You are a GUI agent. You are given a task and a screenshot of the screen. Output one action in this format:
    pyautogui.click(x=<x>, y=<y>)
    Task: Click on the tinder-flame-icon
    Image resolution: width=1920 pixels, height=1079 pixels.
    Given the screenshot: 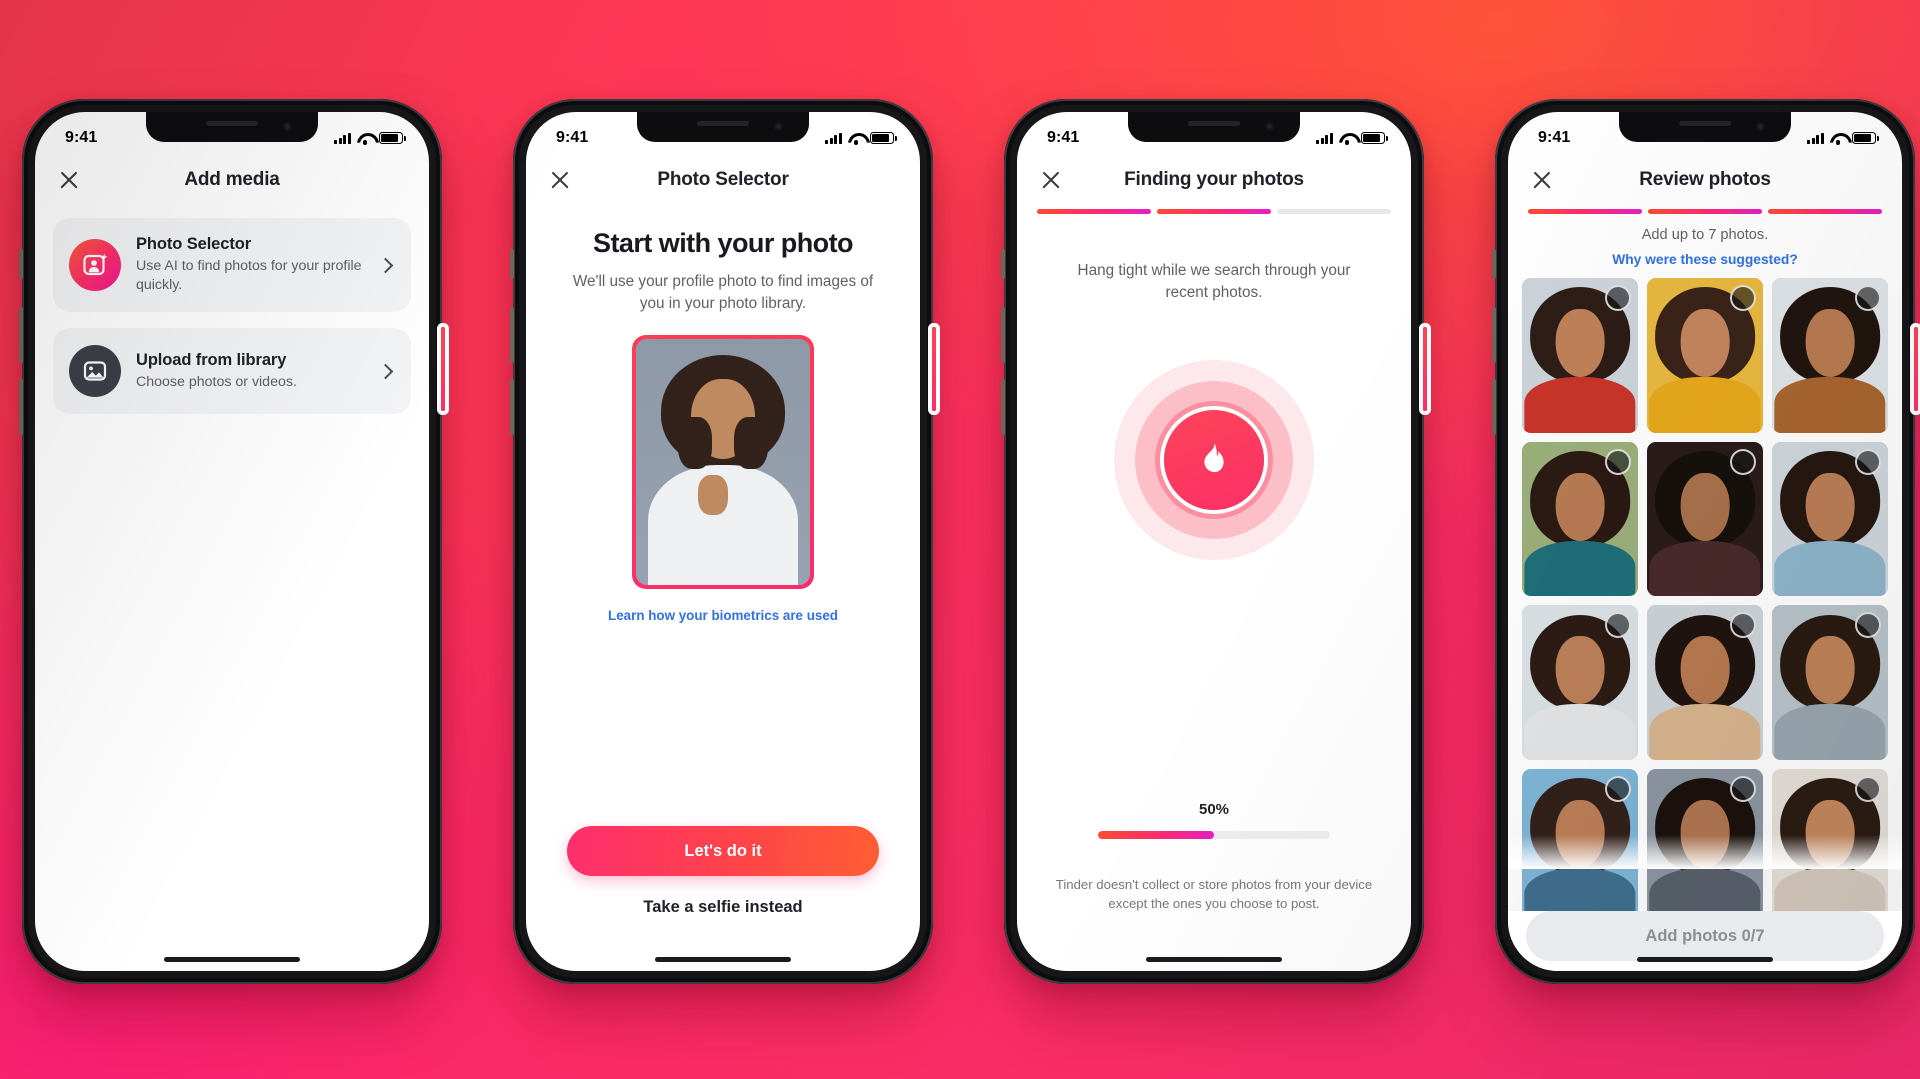 What is the action you would take?
    pyautogui.click(x=1214, y=460)
    